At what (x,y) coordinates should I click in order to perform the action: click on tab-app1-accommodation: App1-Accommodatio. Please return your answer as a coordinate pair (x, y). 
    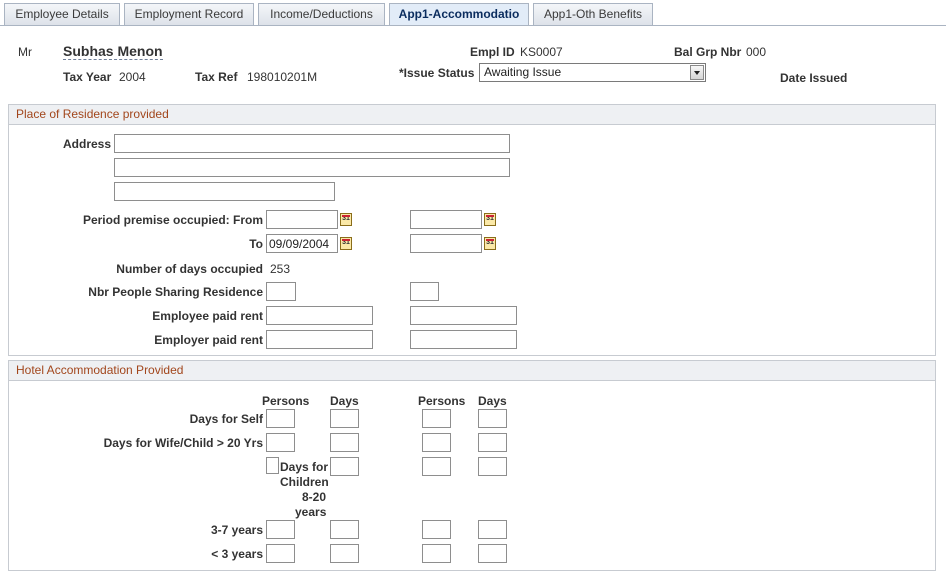
    Looking at the image, I should click on (459, 14).